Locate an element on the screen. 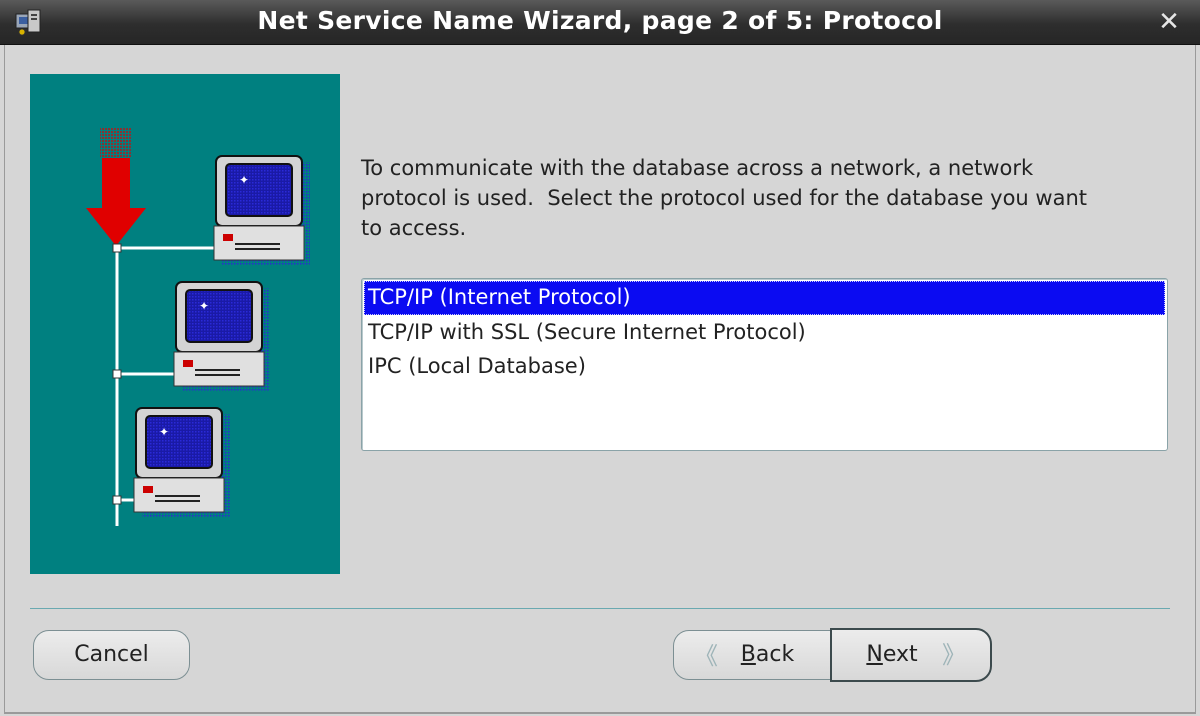 This screenshot has height=716, width=1200. back-button: 《 Back is located at coordinates (752, 655).